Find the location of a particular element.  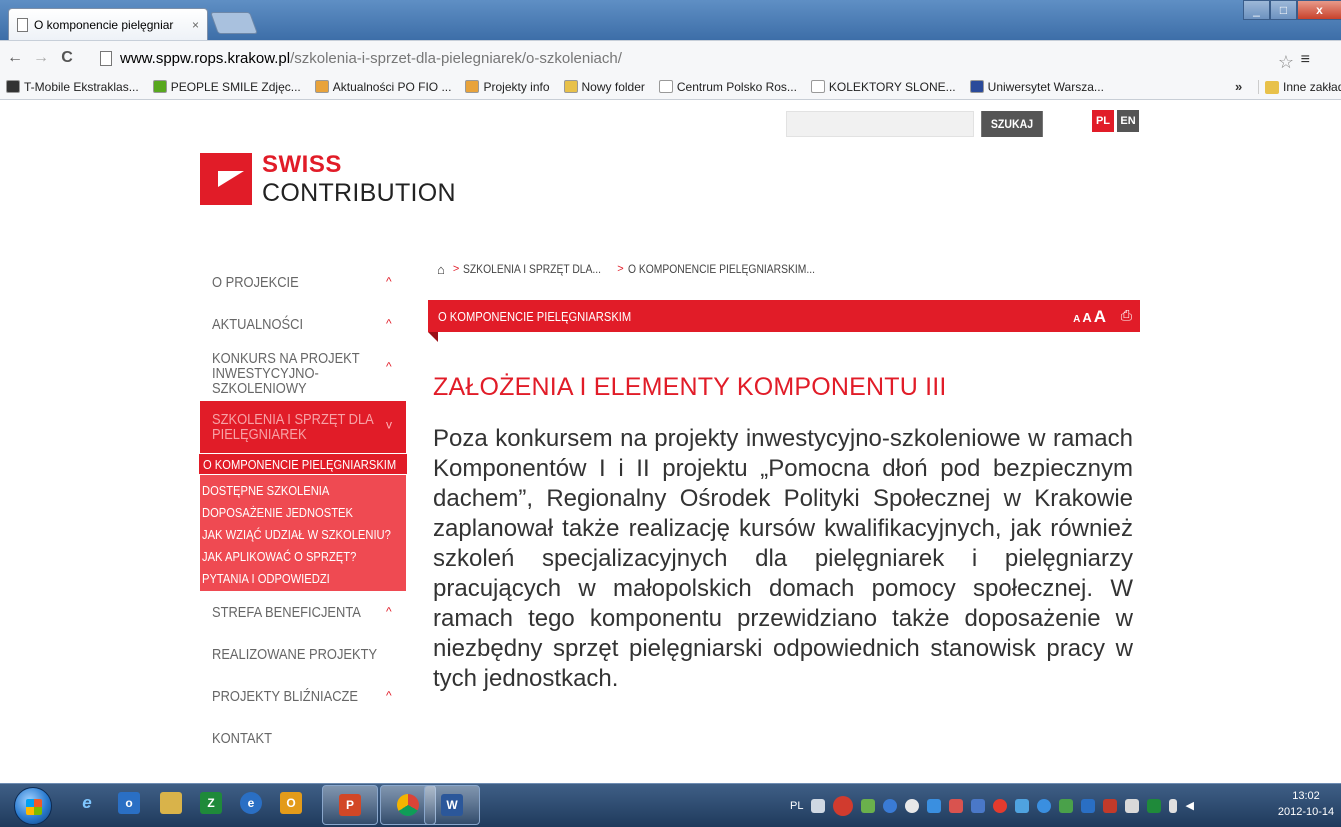

file-explorer-icon is located at coordinates (171, 803).